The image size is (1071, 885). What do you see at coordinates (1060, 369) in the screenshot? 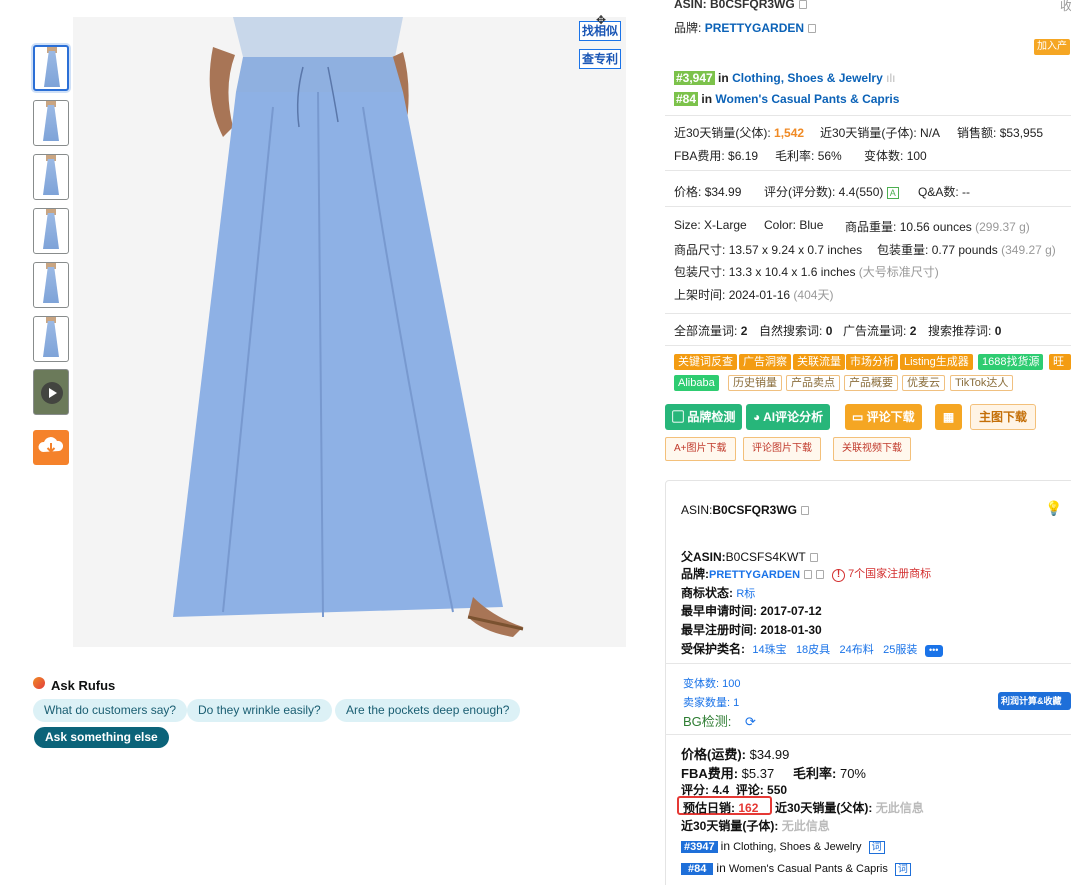
I see `tag-wangdian: 旺店` at bounding box center [1060, 369].